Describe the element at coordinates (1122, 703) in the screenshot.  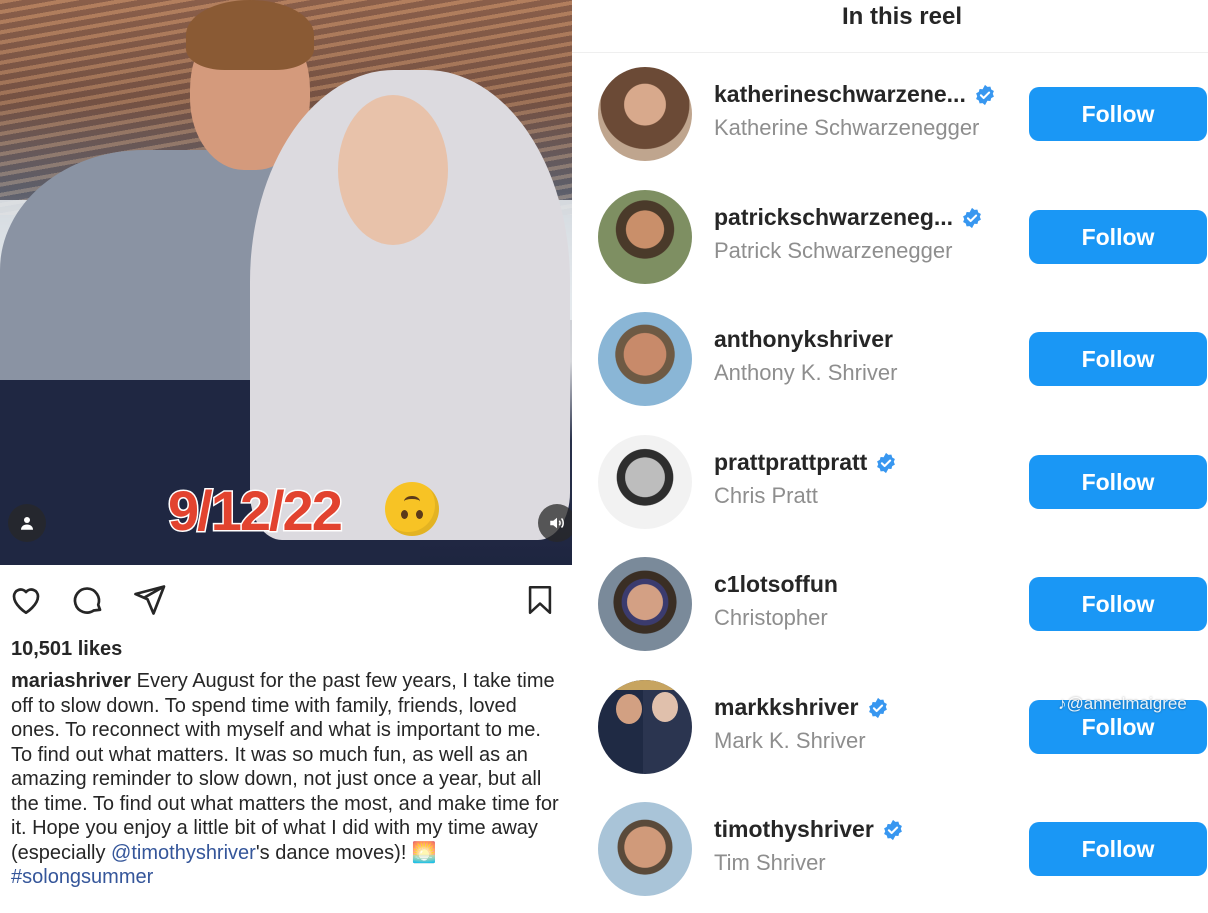
I see `tiktok-watermark: ♪@annelmaigree` at that location.